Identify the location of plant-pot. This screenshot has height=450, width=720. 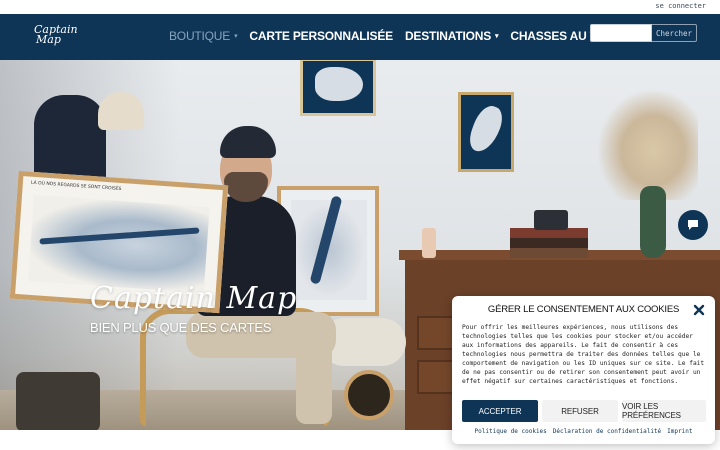
(58, 401).